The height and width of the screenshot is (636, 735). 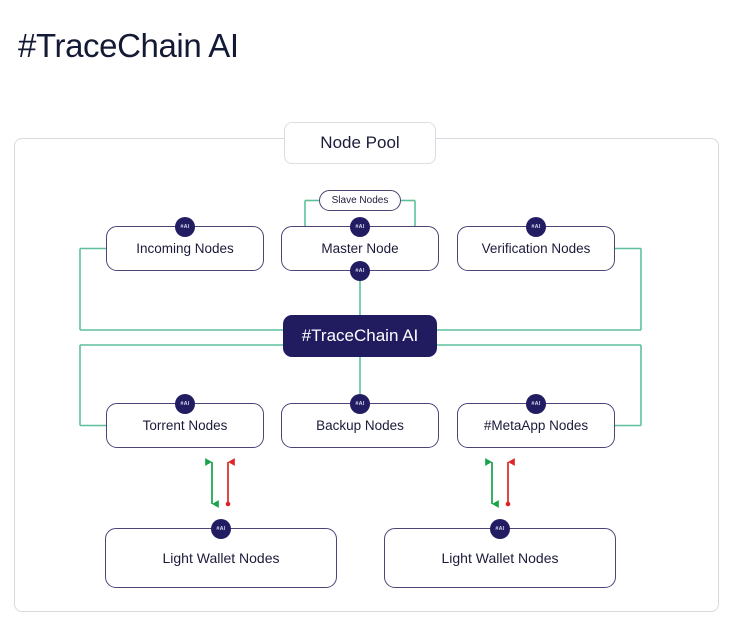 What do you see at coordinates (360, 425) in the screenshot?
I see `node-label-backup: Backup Nodes` at bounding box center [360, 425].